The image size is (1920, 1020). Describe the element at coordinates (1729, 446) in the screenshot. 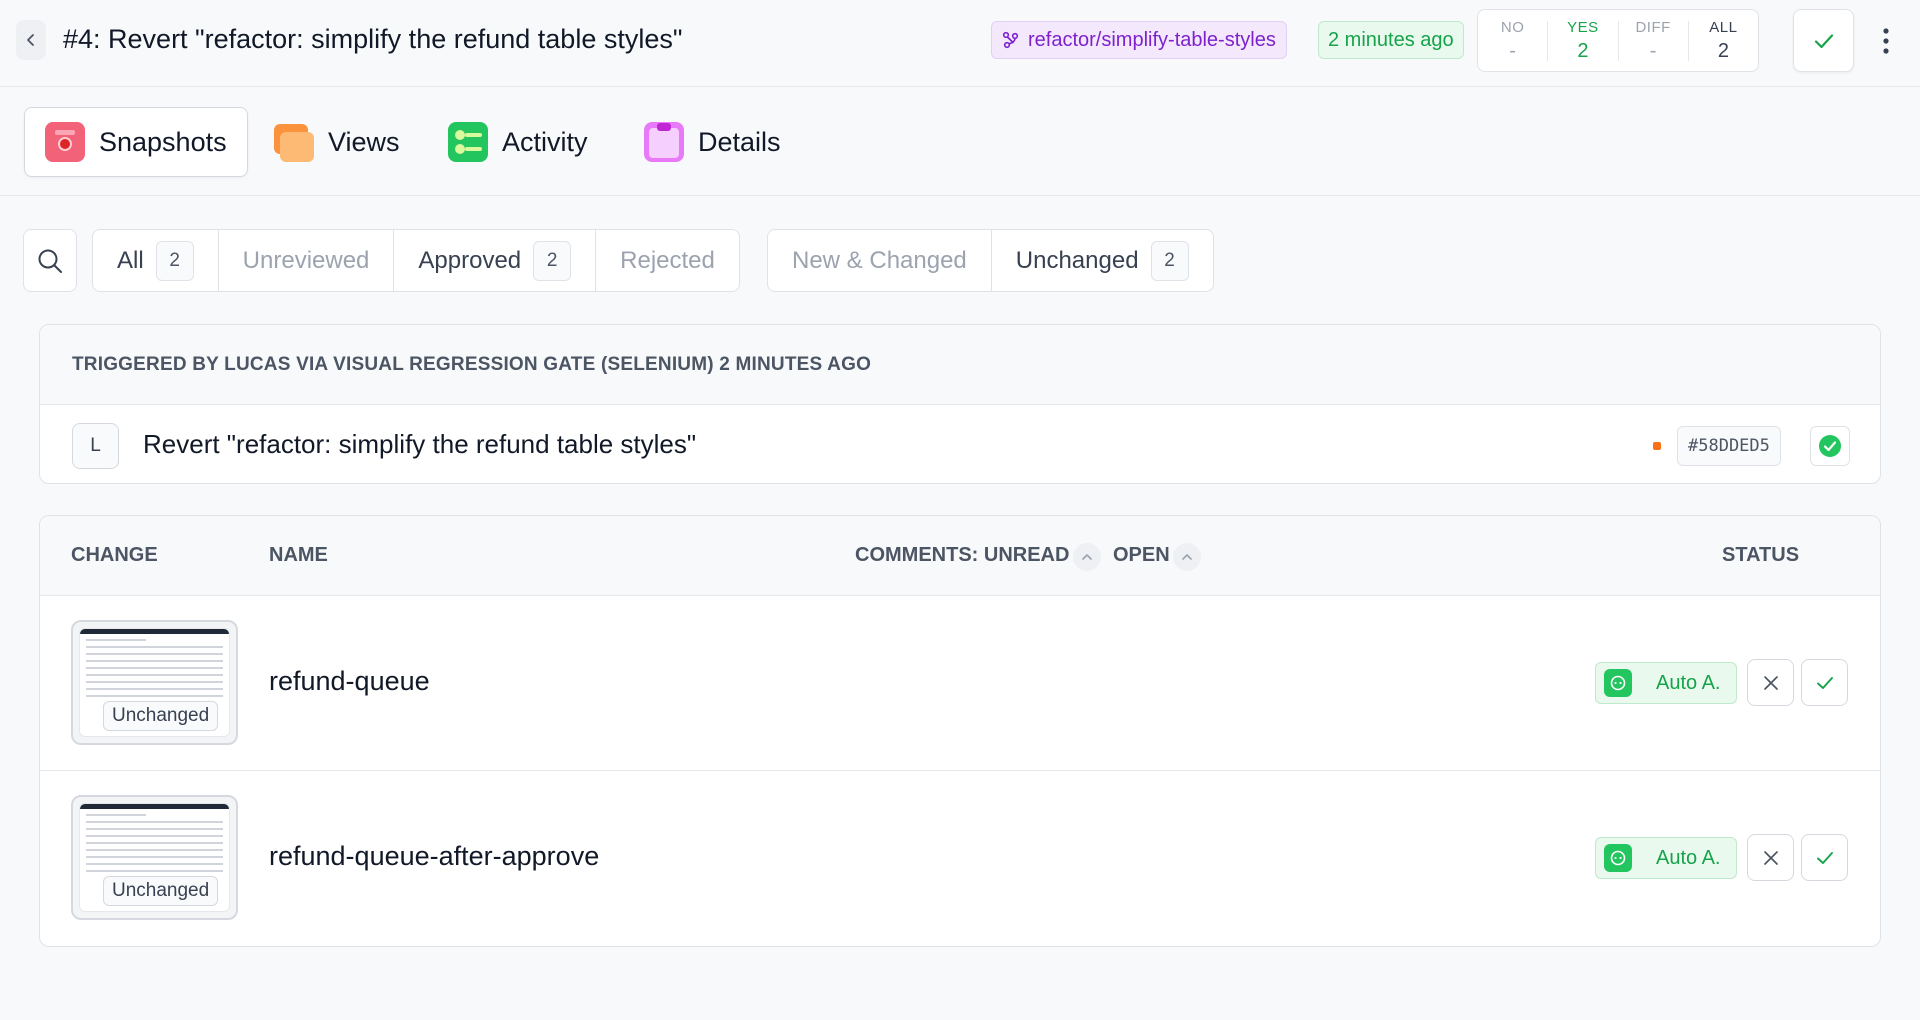

I see `commit-hash-badge: #58DDED5` at that location.